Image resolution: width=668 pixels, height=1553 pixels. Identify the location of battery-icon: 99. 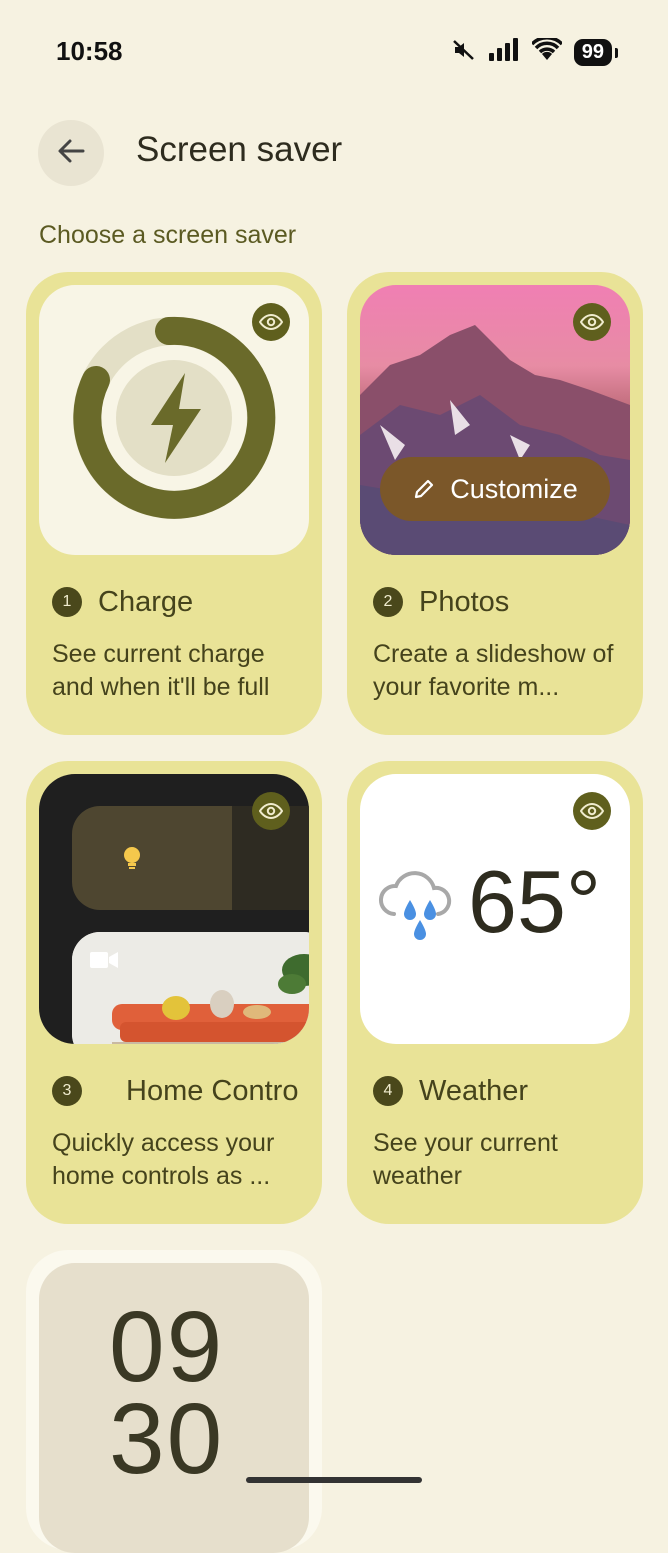
(596, 52).